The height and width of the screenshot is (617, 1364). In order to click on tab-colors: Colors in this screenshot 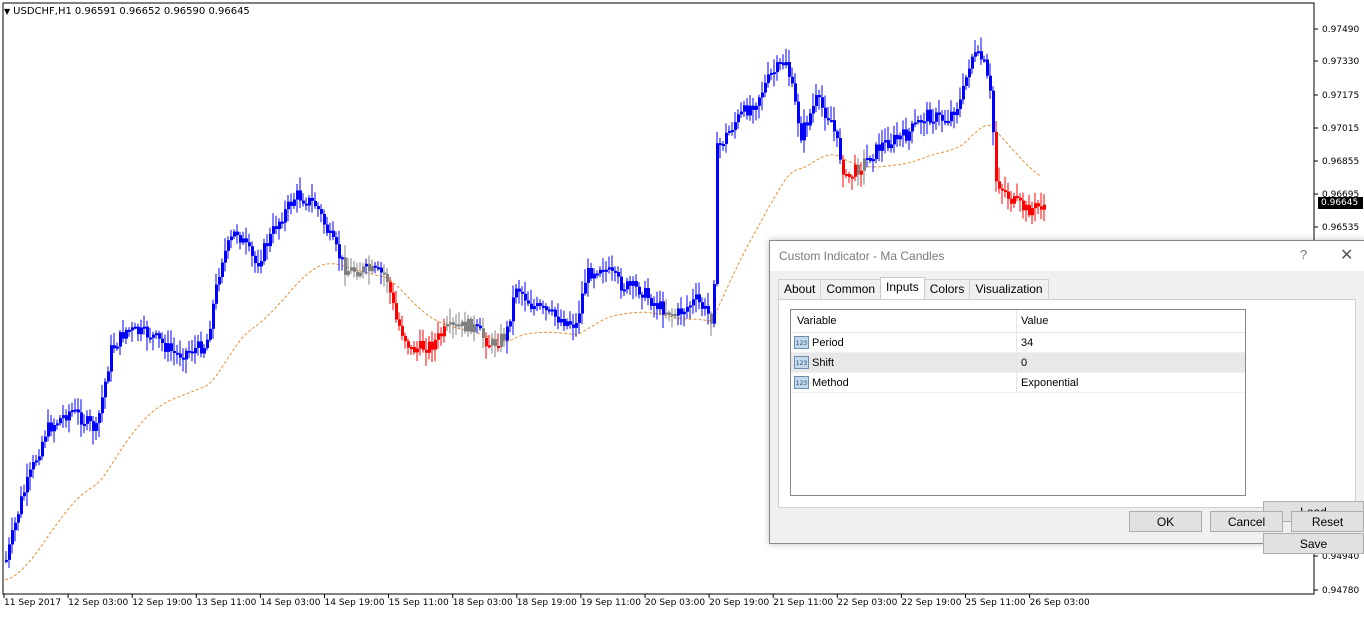, I will do `click(947, 289)`.